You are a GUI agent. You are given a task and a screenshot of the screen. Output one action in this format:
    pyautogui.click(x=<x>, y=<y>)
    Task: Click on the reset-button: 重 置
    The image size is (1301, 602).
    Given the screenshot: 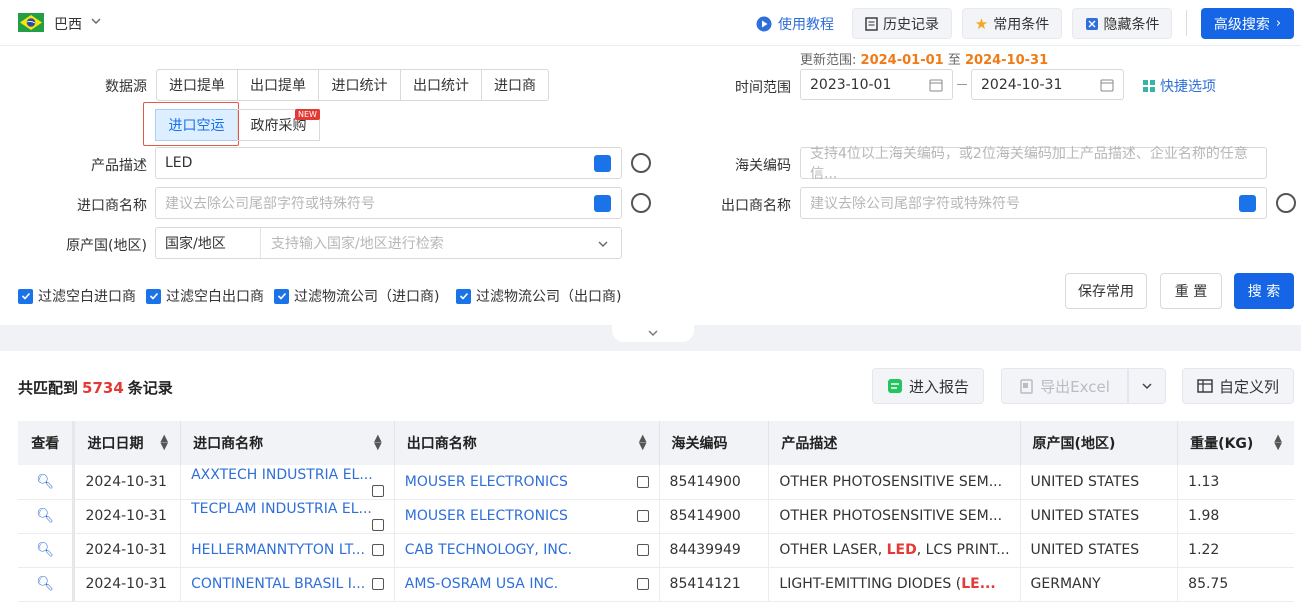 What is the action you would take?
    pyautogui.click(x=1191, y=291)
    